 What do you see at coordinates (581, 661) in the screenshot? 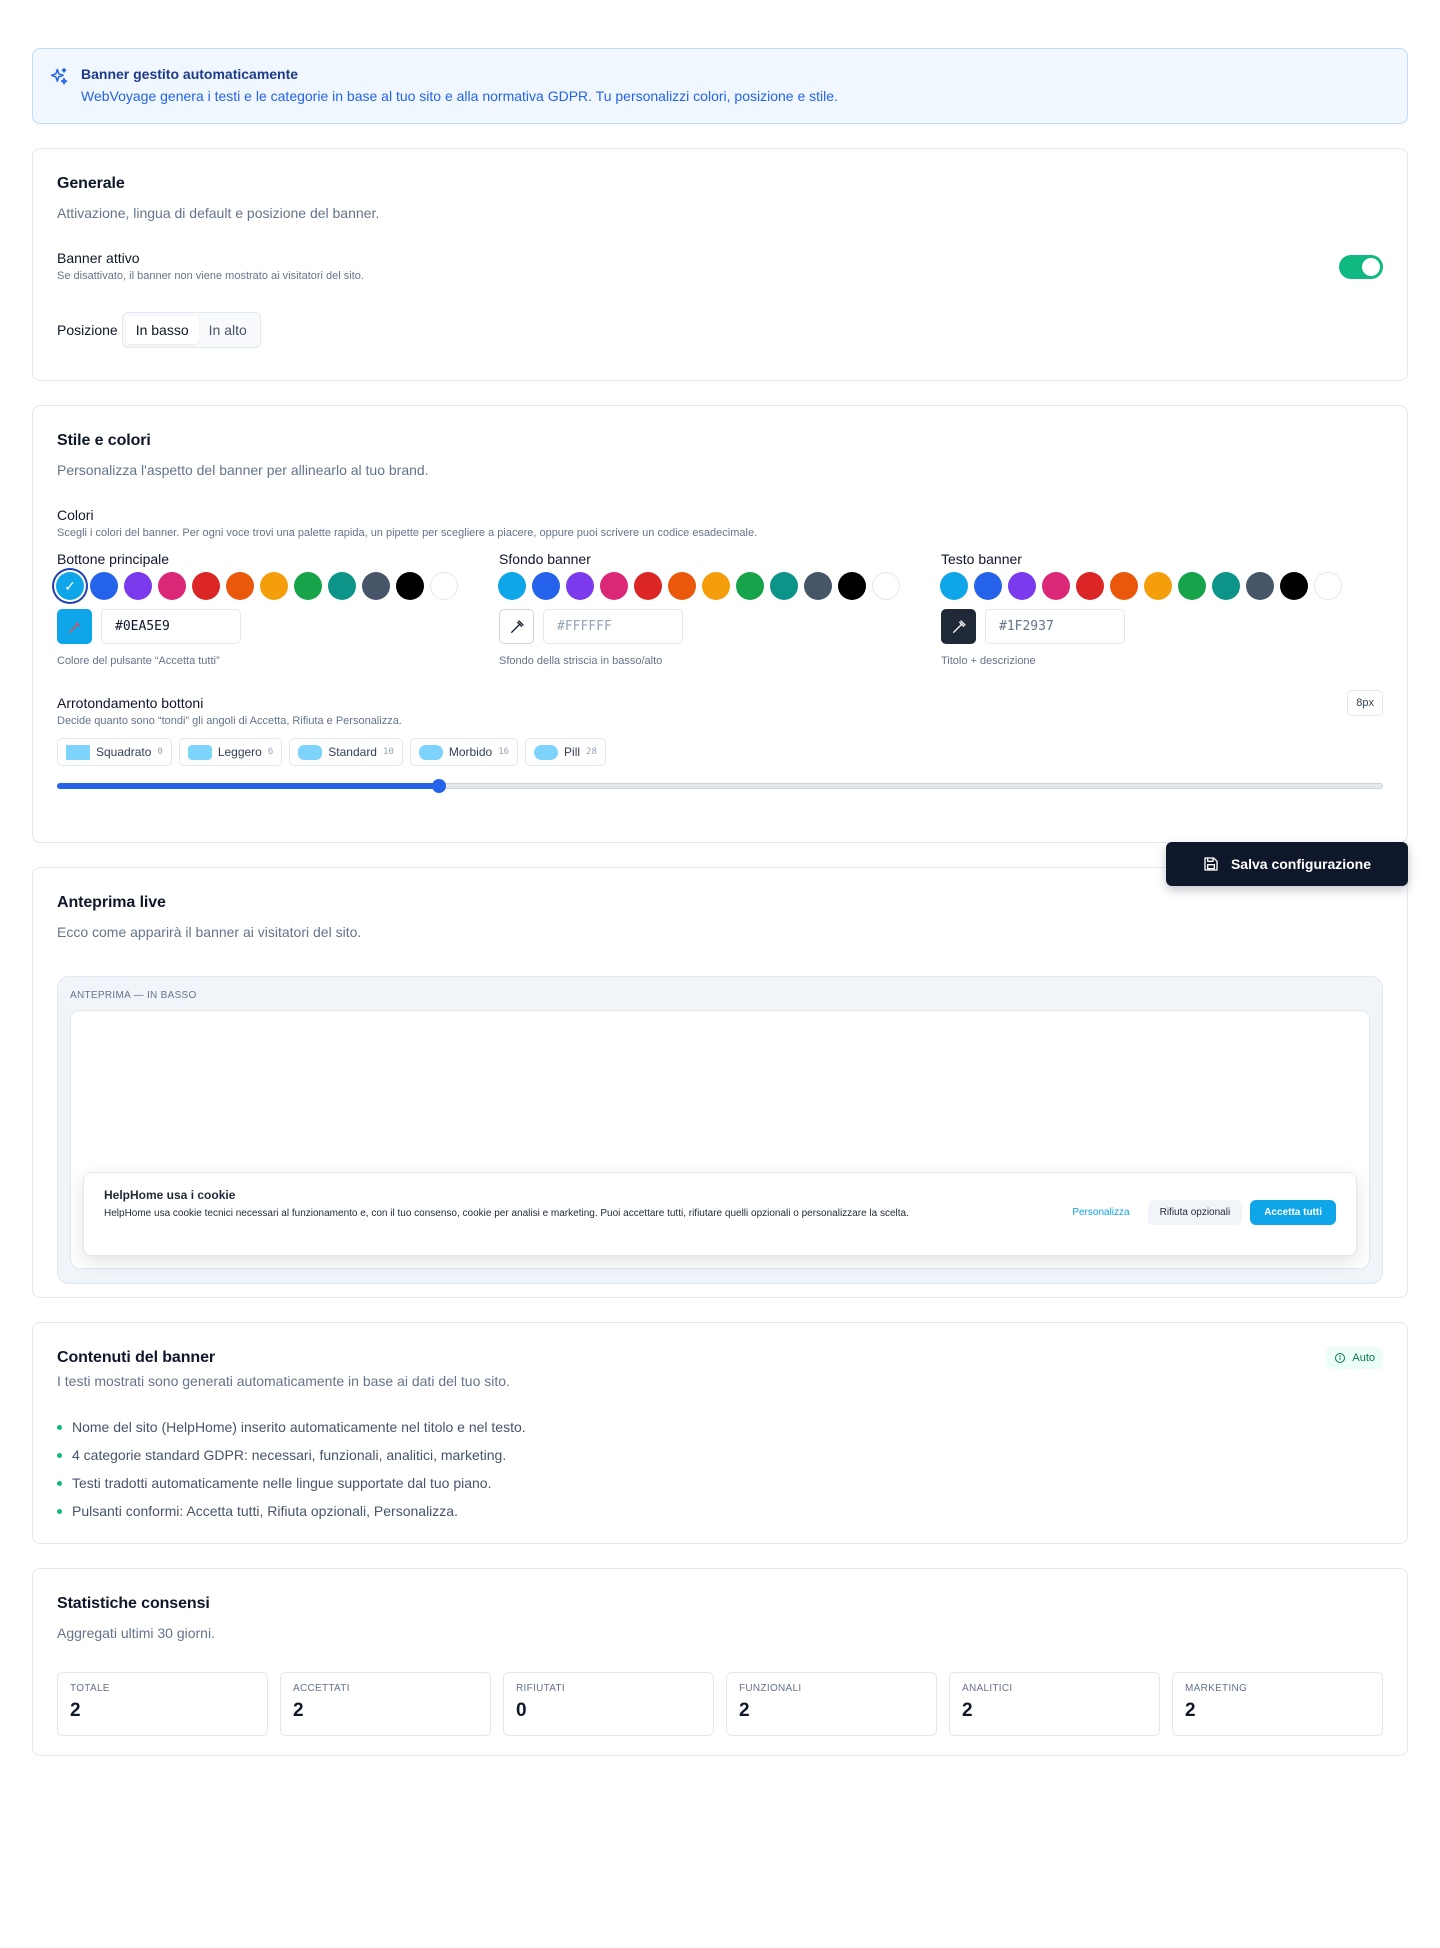
I see `color-group-help: Sfondo della striscia in basso/alto` at bounding box center [581, 661].